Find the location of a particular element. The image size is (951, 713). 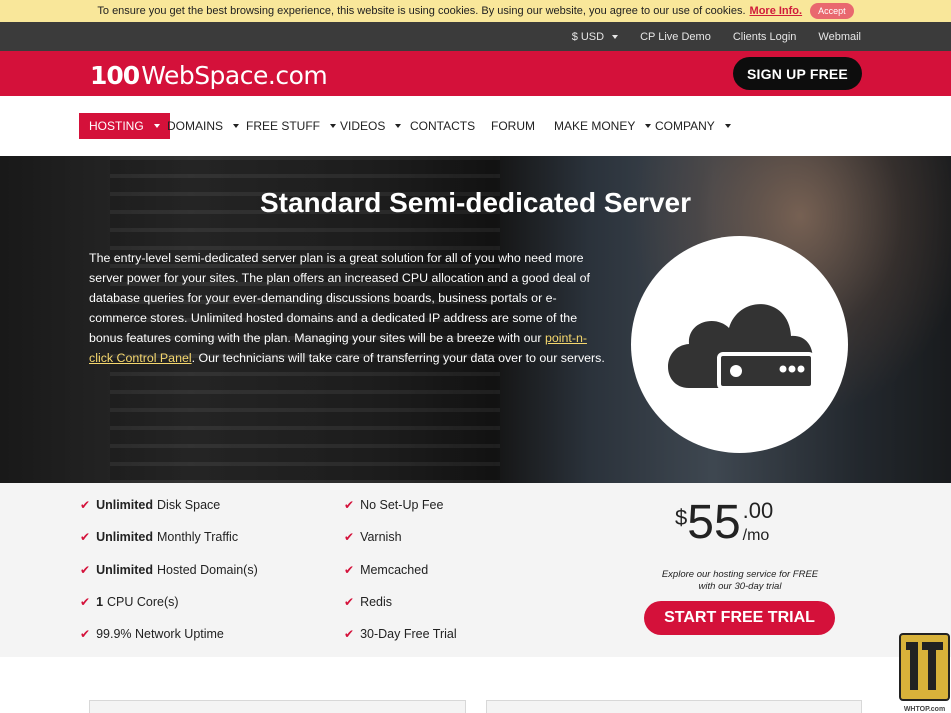

trial-note-line1: Explore our hosting service for FREE is located at coordinates (740, 574).